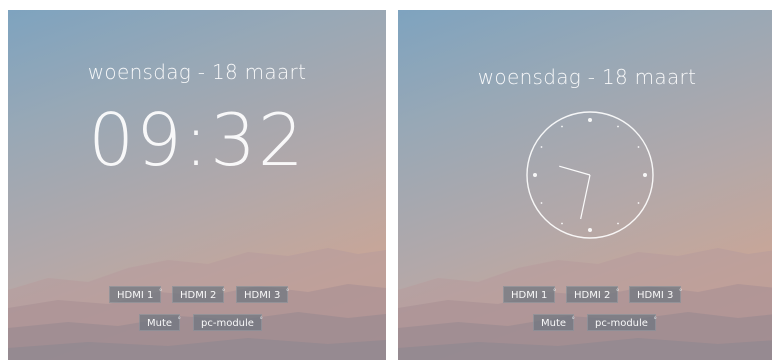 The height and width of the screenshot is (361, 772). I want to click on minute-hand, so click(585, 197).